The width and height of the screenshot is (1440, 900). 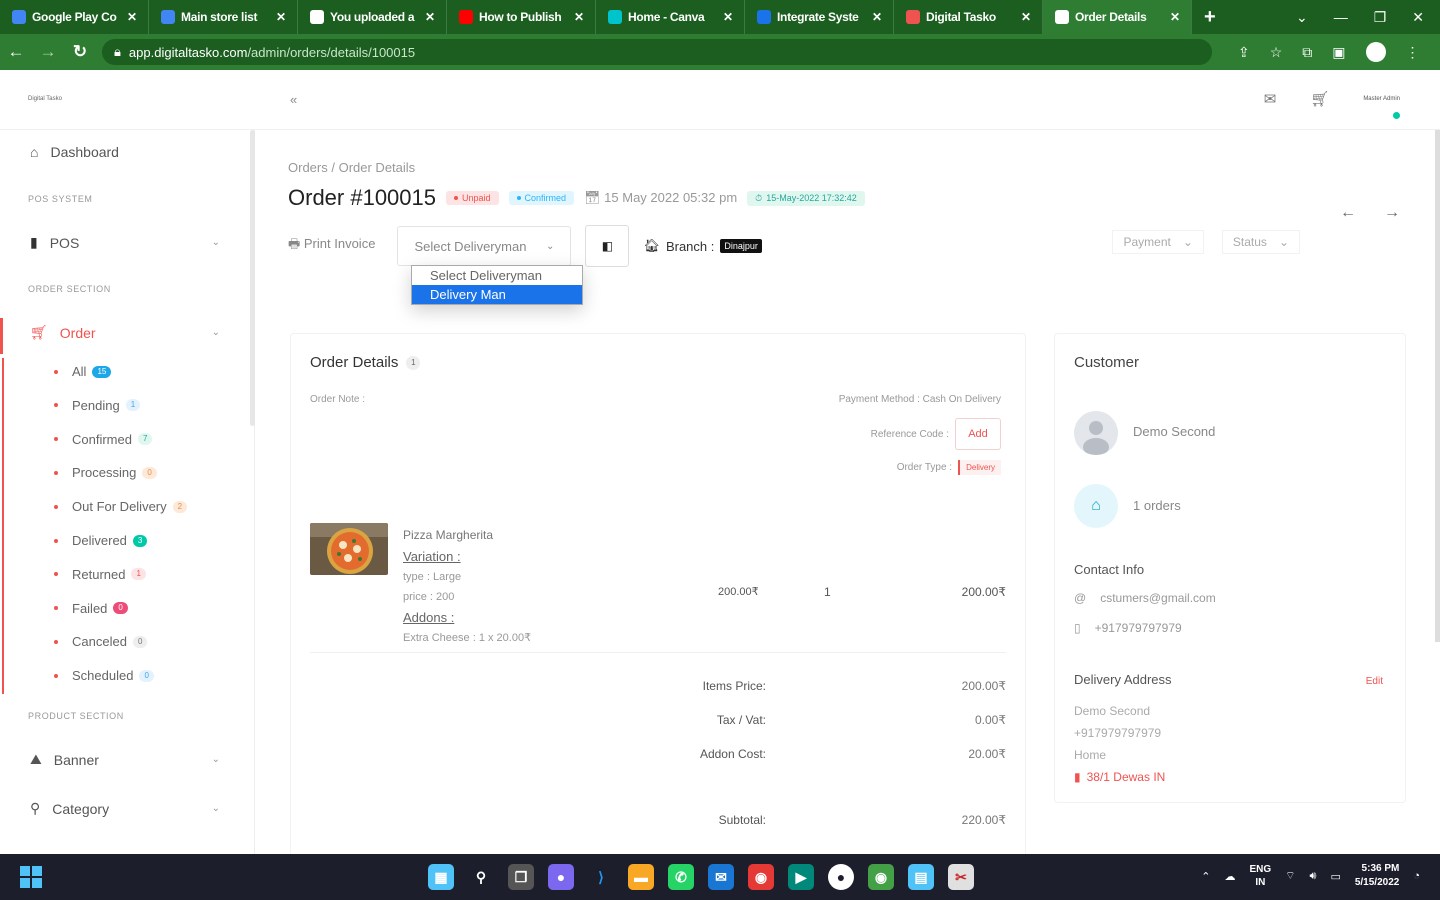 What do you see at coordinates (1307, 52) in the screenshot?
I see `extensions-icon: ⧉` at bounding box center [1307, 52].